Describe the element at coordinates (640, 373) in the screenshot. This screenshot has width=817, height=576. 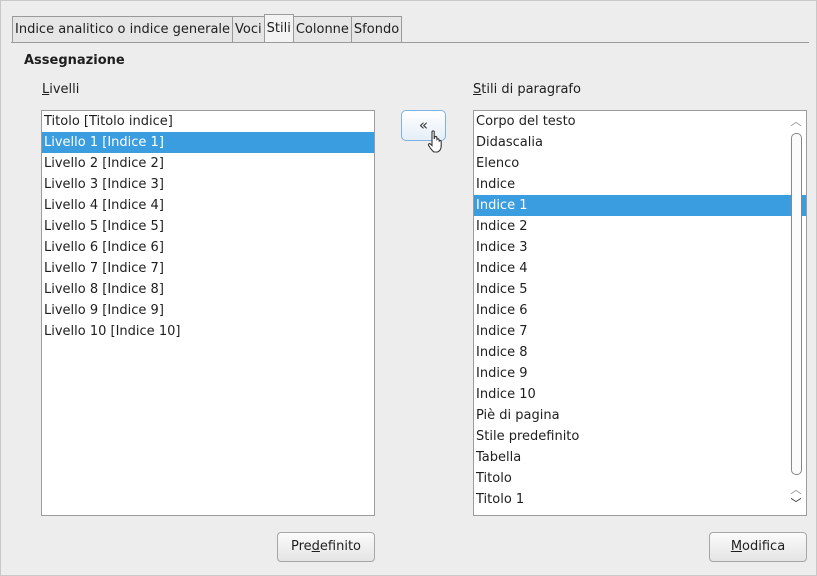
I see `style-list-item: Indice 9` at that location.